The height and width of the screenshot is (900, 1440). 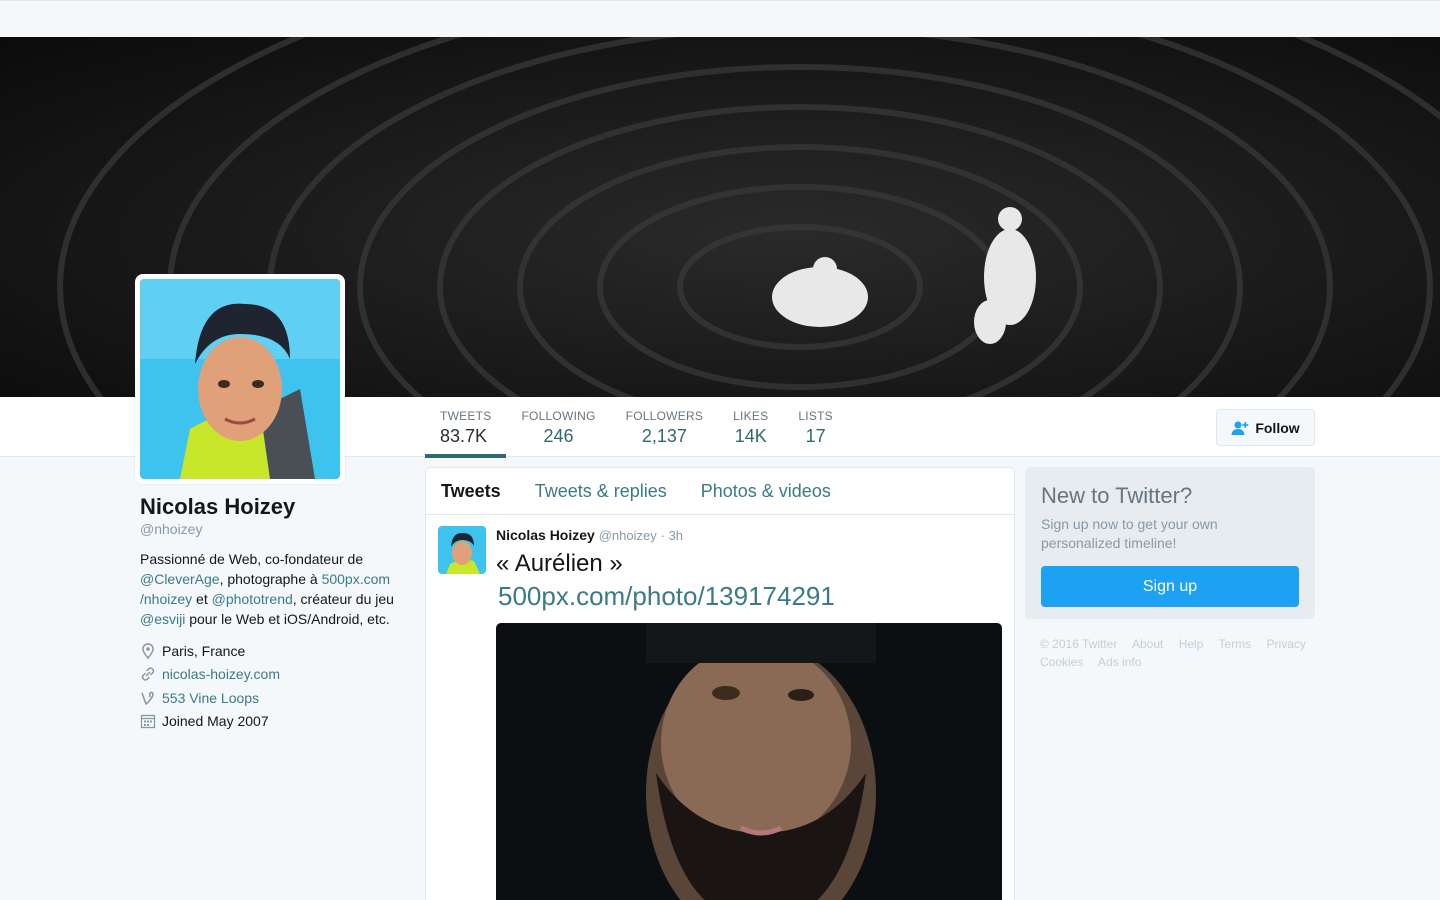 What do you see at coordinates (275, 722) in the screenshot?
I see `profile-joined: Joined May 2007` at bounding box center [275, 722].